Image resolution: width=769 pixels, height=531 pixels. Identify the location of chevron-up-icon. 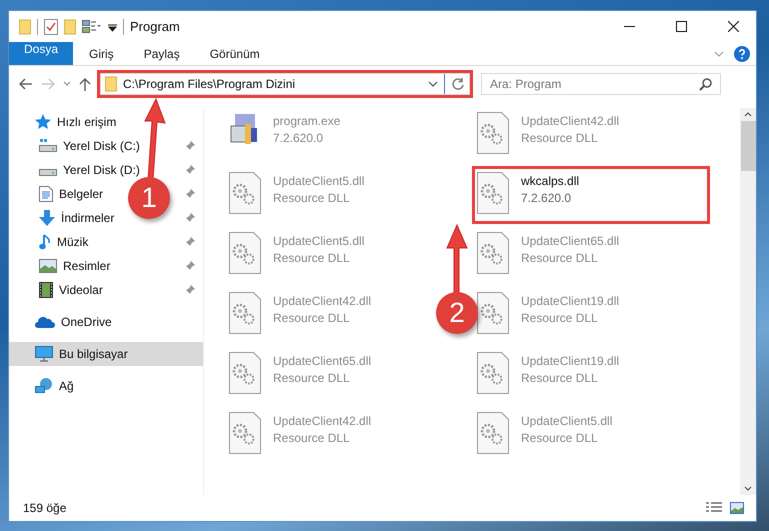
(748, 114).